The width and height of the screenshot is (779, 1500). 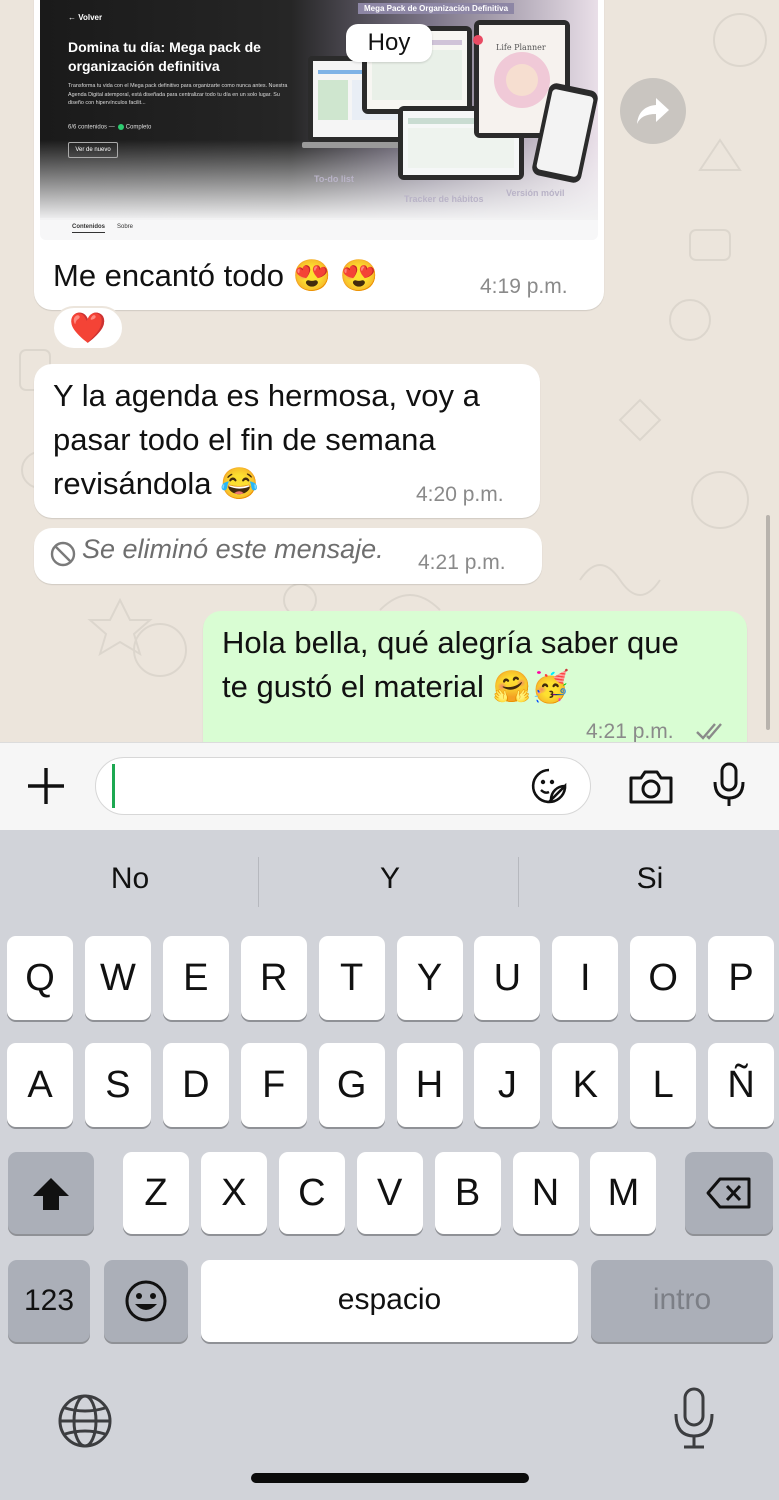 I want to click on forward-icon, so click(x=653, y=111).